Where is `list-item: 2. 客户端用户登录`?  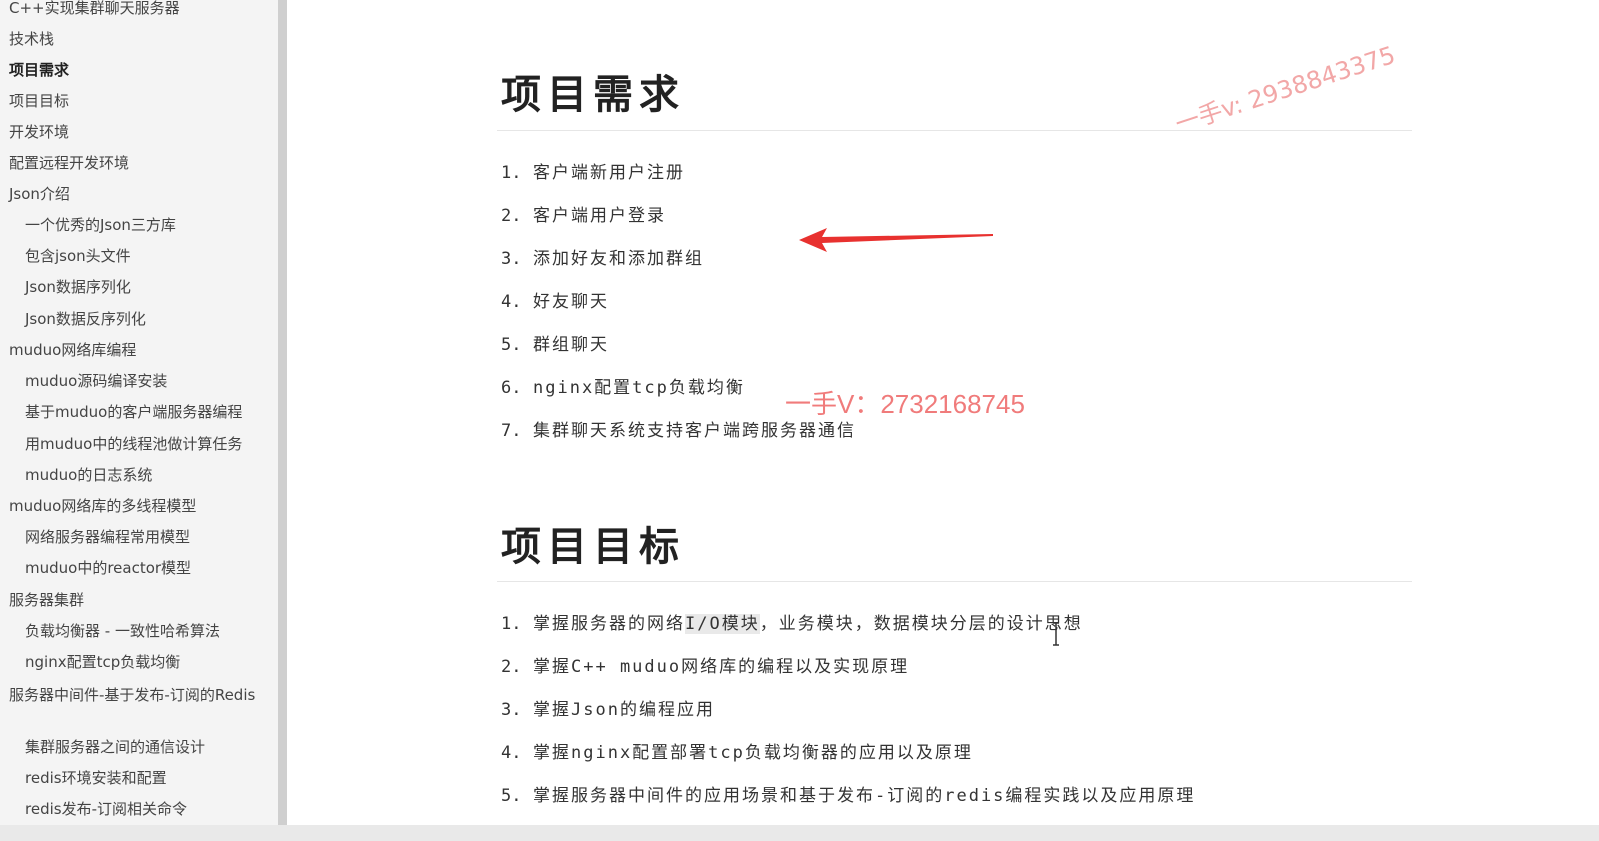 list-item: 2. 客户端用户登录 is located at coordinates (583, 213).